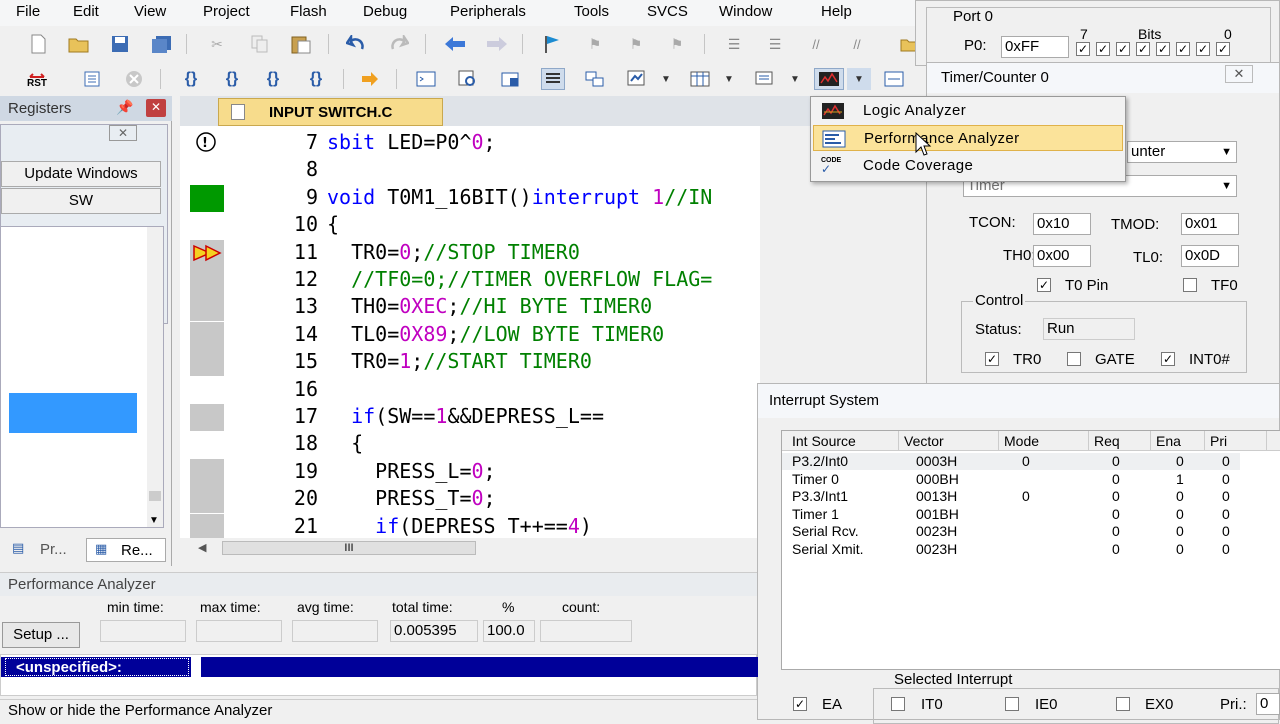 This screenshot has width=1280, height=724. Describe the element at coordinates (37, 79) in the screenshot. I see `reset-cpu-button: RST` at that location.